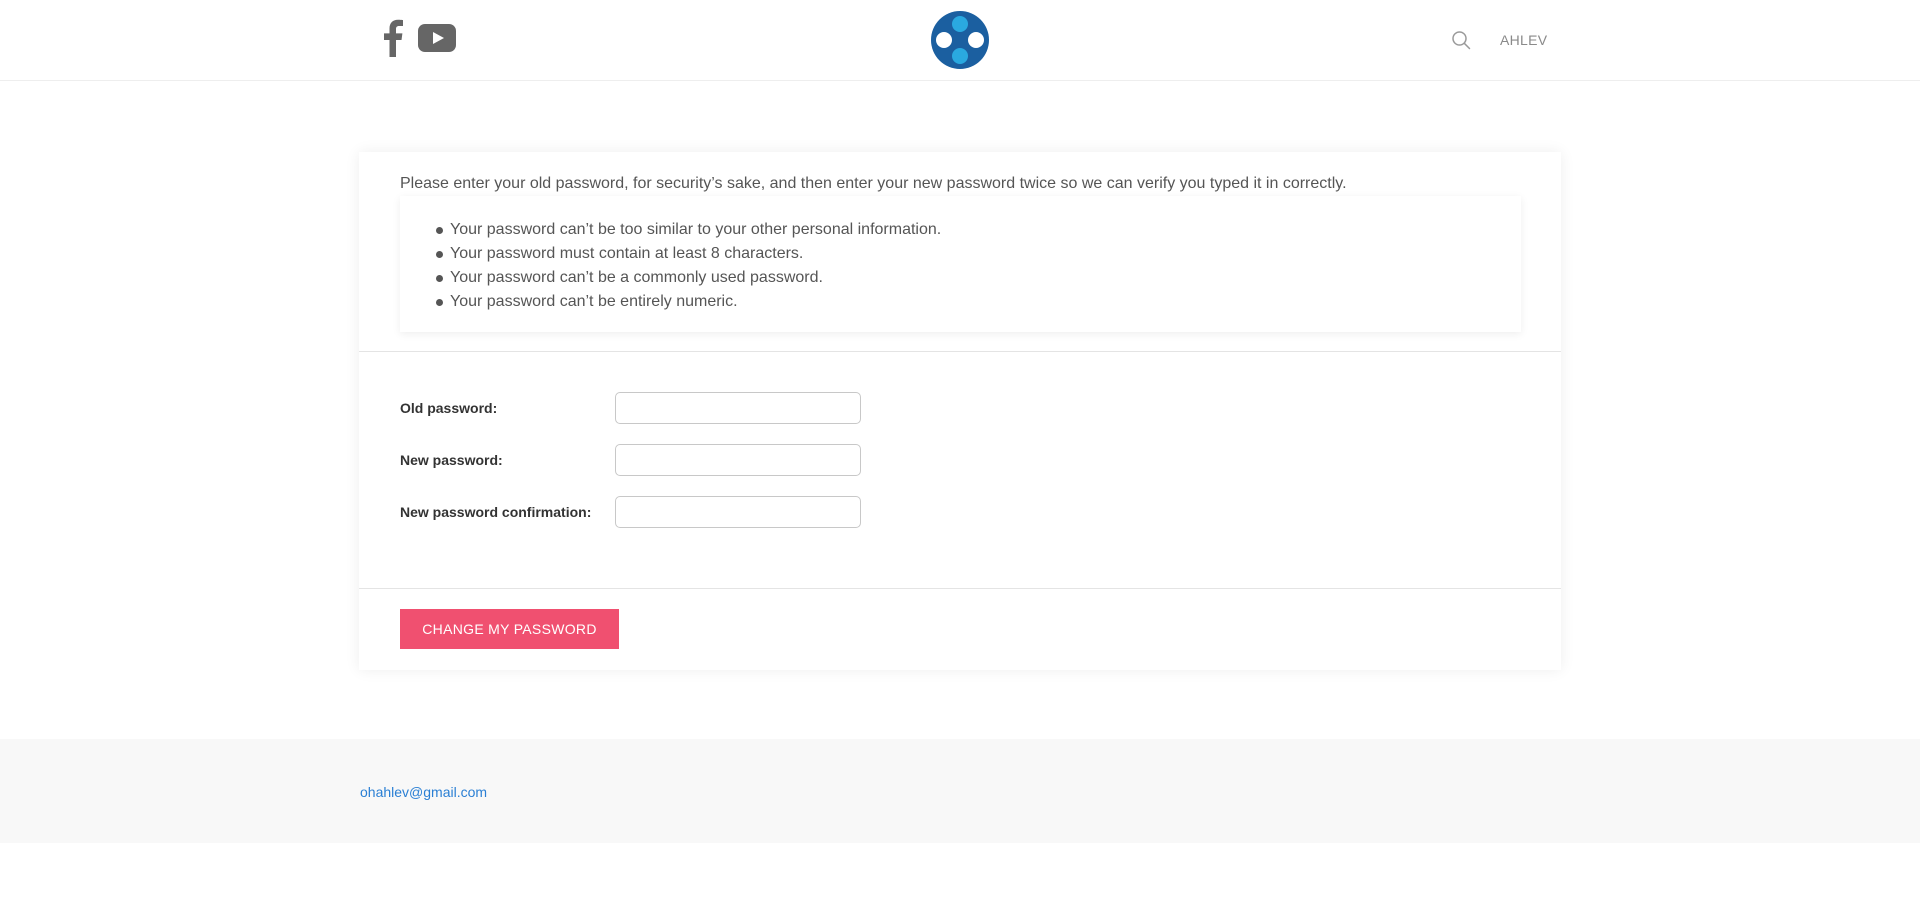  I want to click on site-header: AHLEV, so click(960, 40).